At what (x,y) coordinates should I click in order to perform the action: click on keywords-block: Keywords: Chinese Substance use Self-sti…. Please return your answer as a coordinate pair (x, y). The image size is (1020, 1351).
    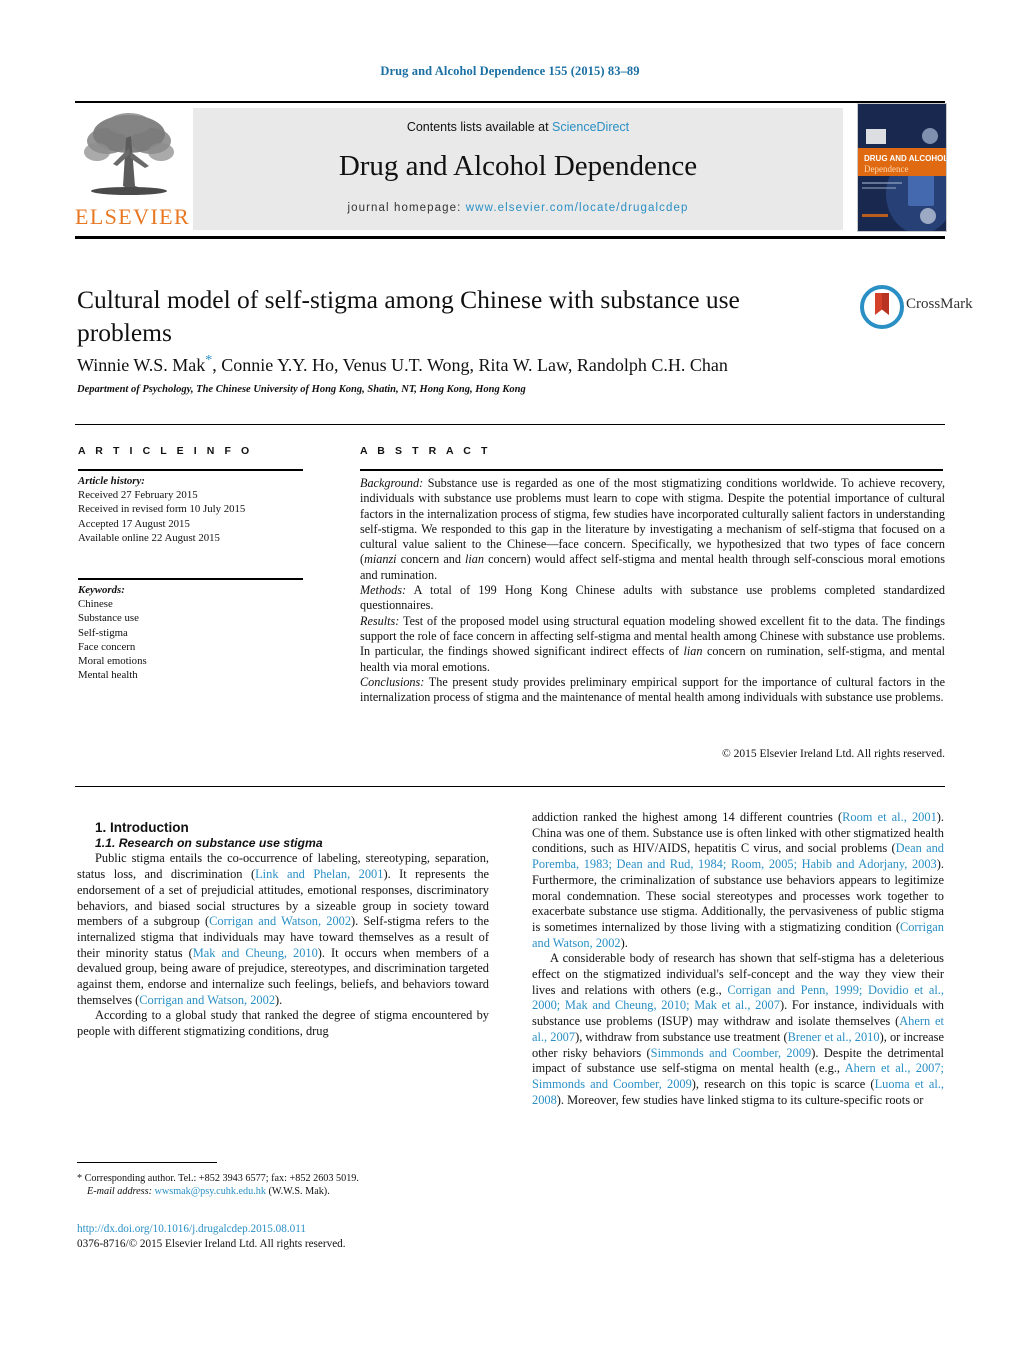
    Looking at the image, I should click on (193, 632).